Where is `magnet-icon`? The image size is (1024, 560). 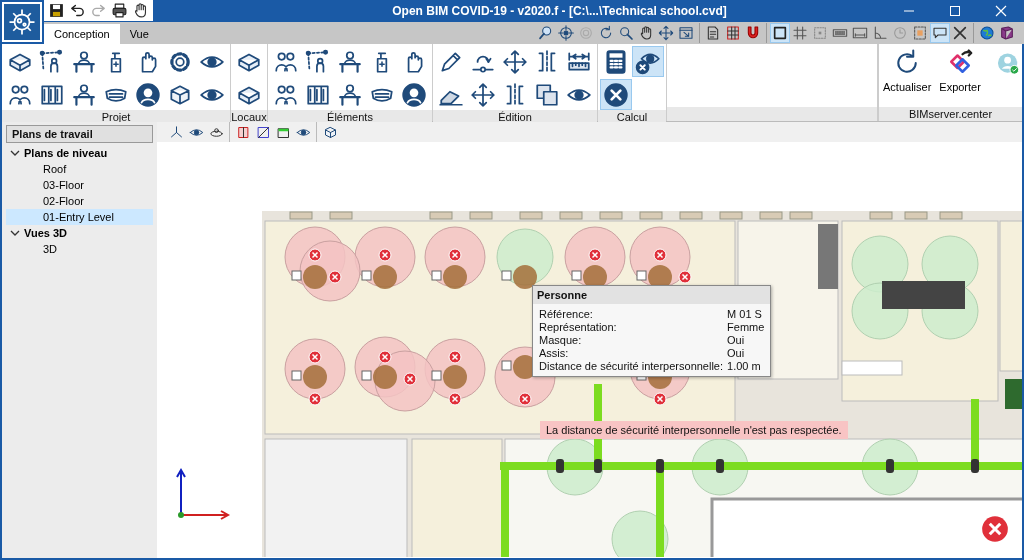 magnet-icon is located at coordinates (753, 33).